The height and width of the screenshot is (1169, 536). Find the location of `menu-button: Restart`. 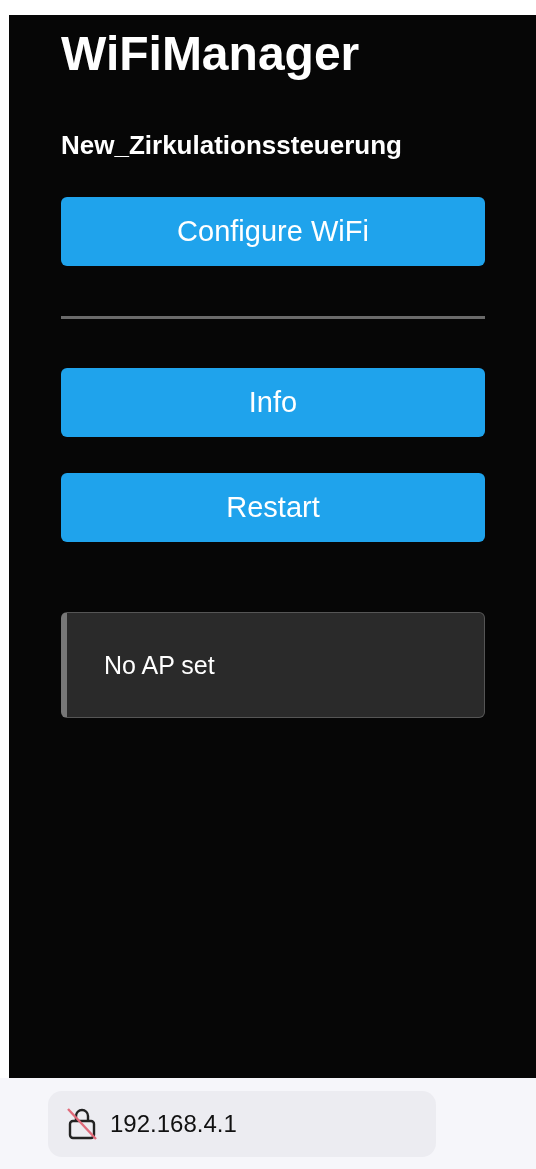

menu-button: Restart is located at coordinates (273, 507).